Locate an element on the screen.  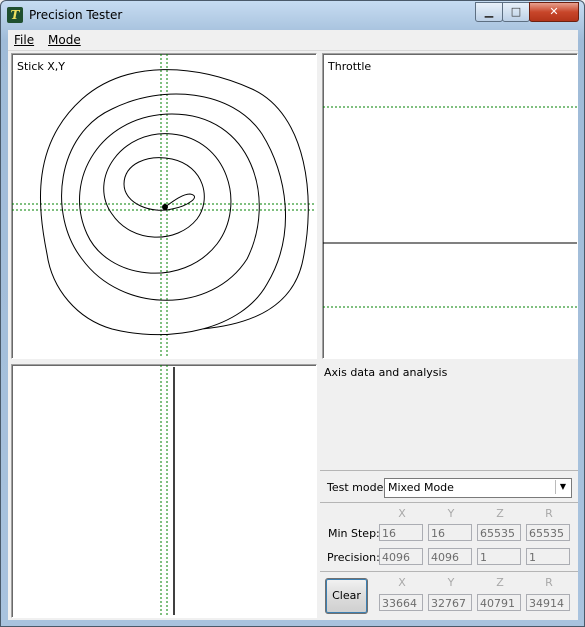
precision-y-field: 4096 is located at coordinates (450, 556).